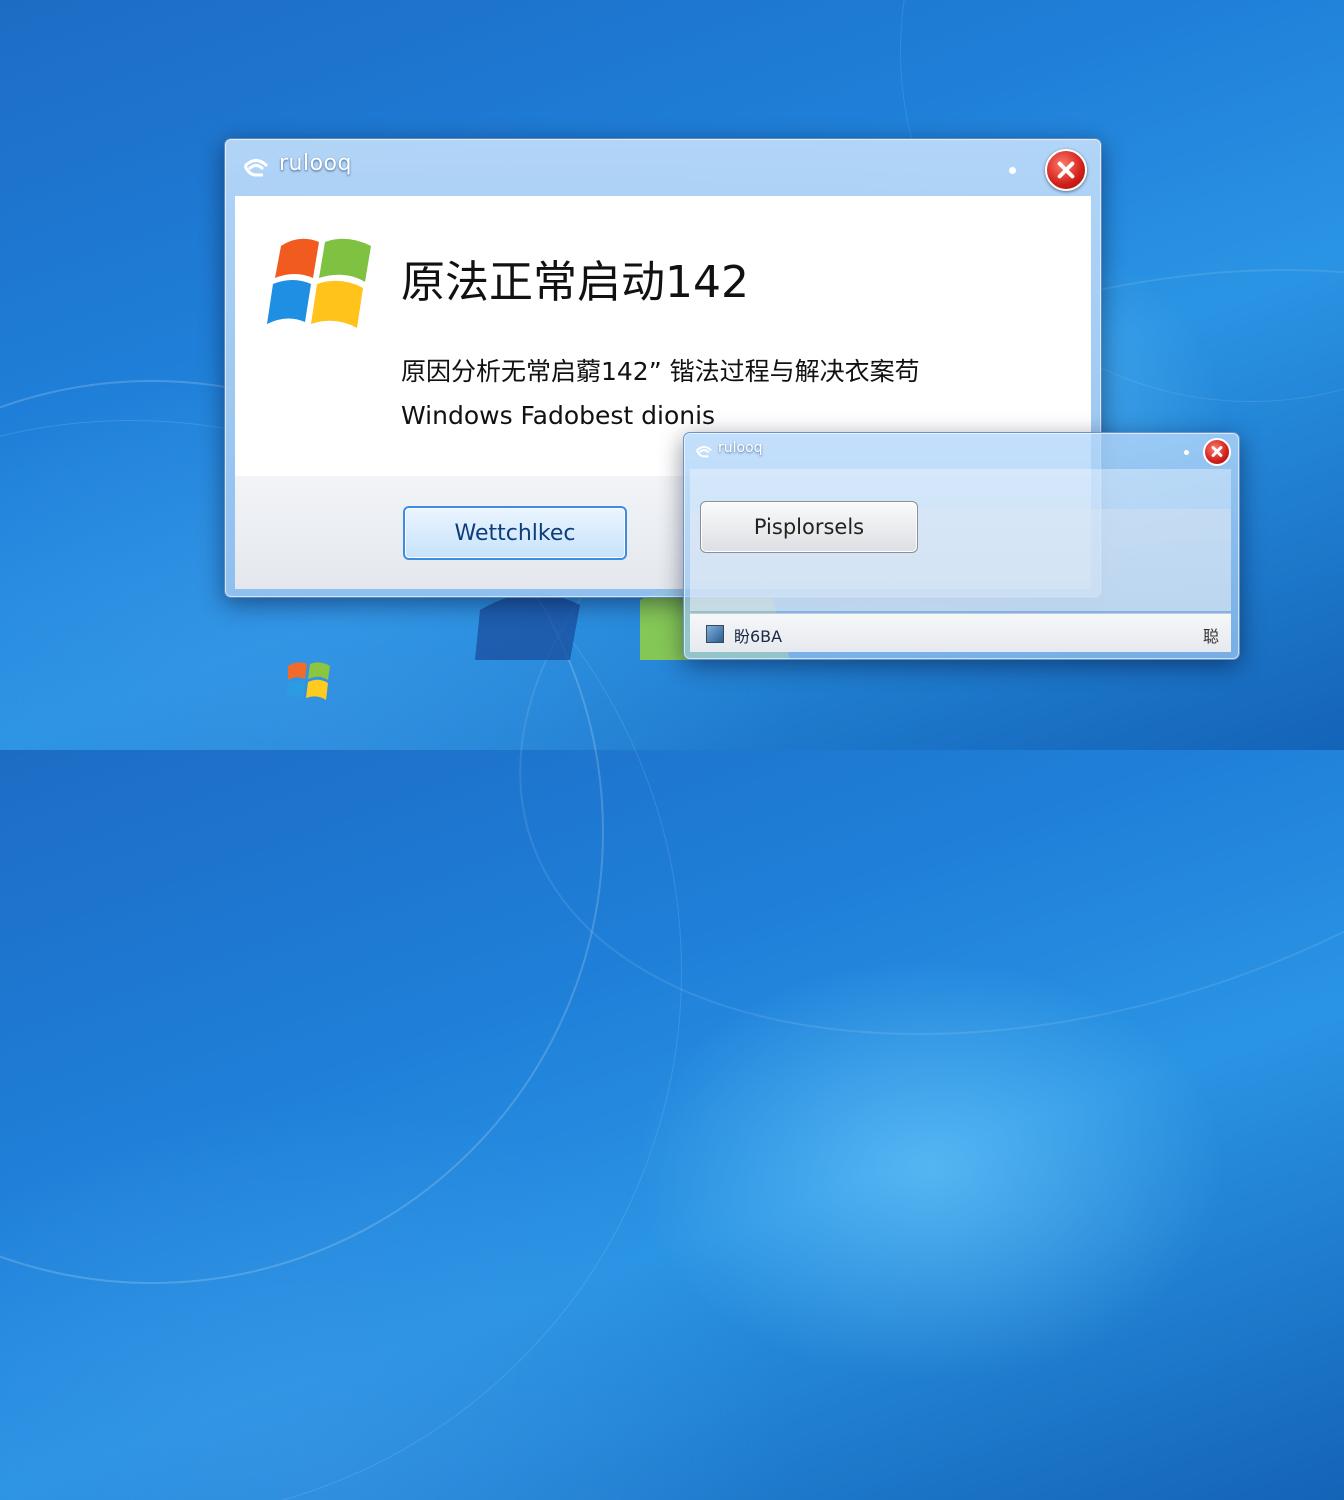 The width and height of the screenshot is (1344, 1500). Describe the element at coordinates (515, 533) in the screenshot. I see `primary-button: Wettchlke‌c` at that location.